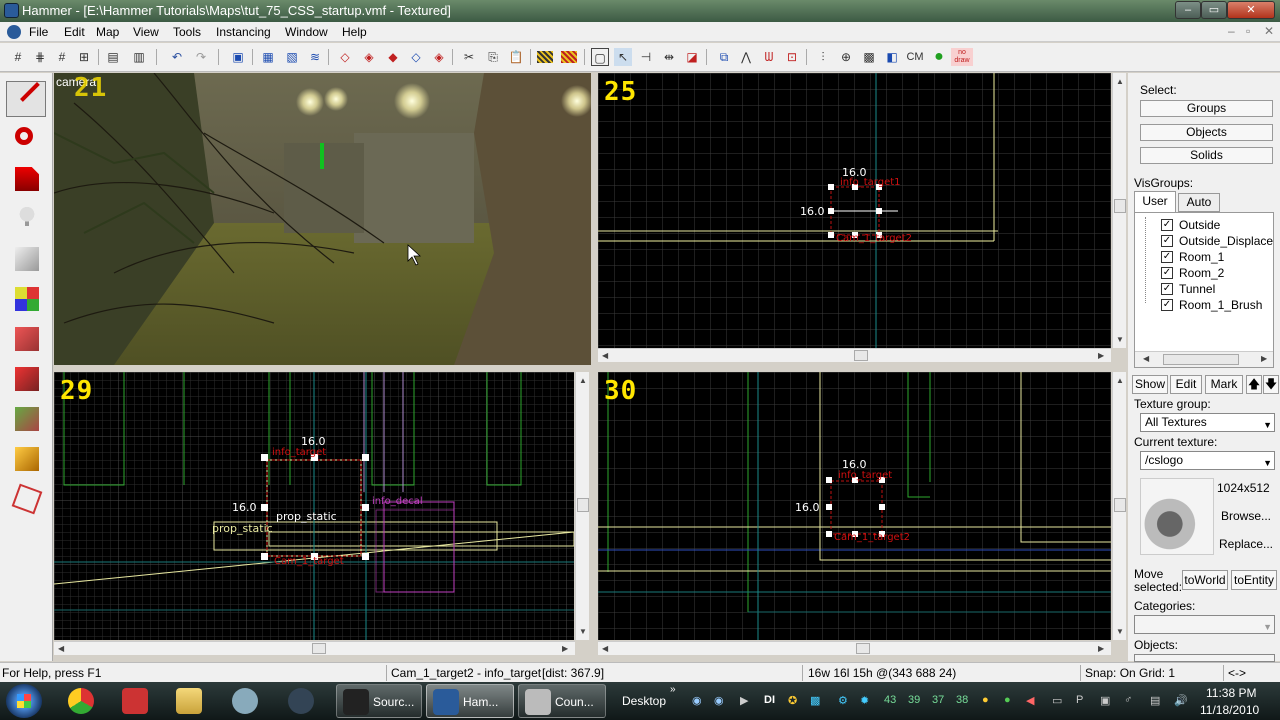 The image size is (1280, 720). What do you see at coordinates (854, 506) in the screenshot?
I see `side-viewport: 30 16.0 16.0 info_target Cam_1_target2` at bounding box center [854, 506].